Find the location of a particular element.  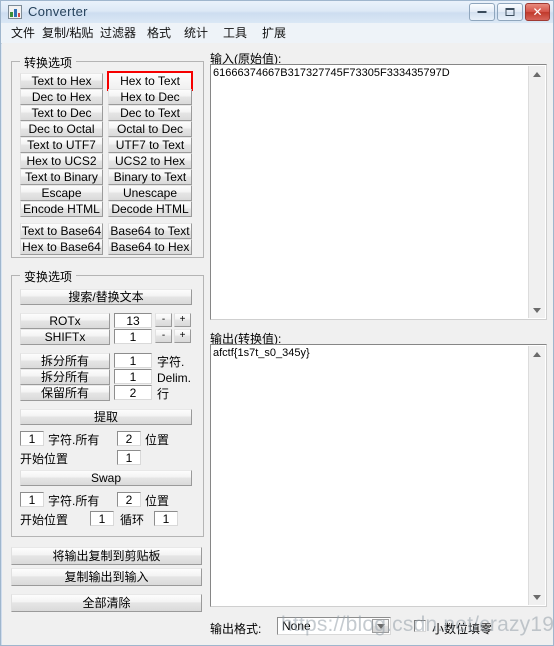

rotx-decrement-button: - is located at coordinates (163, 320).